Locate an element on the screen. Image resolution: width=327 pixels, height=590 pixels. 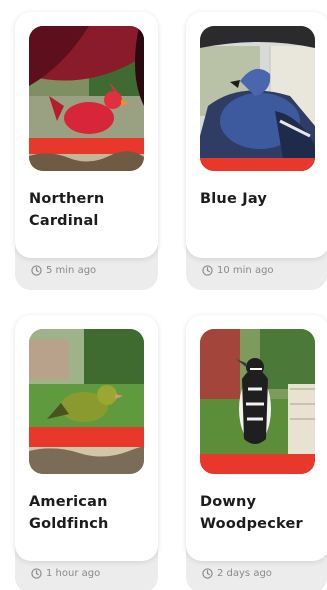
bird-name: Northern Cardinal is located at coordinates (91, 210).